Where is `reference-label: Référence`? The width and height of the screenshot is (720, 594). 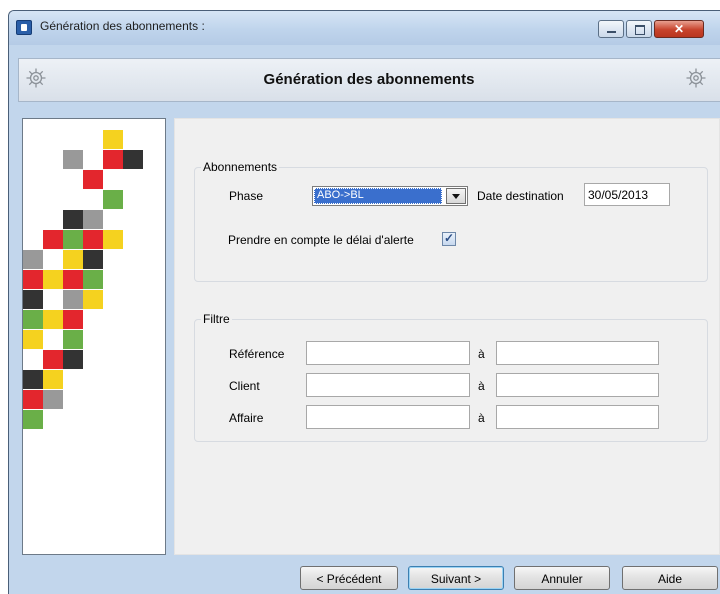
reference-label: Référence is located at coordinates (257, 354).